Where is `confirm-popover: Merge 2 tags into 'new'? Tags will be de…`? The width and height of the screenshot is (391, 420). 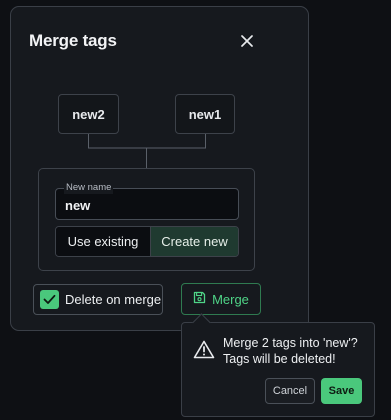
confirm-popover: Merge 2 tags into 'new'? Tags will be de… is located at coordinates (278, 365).